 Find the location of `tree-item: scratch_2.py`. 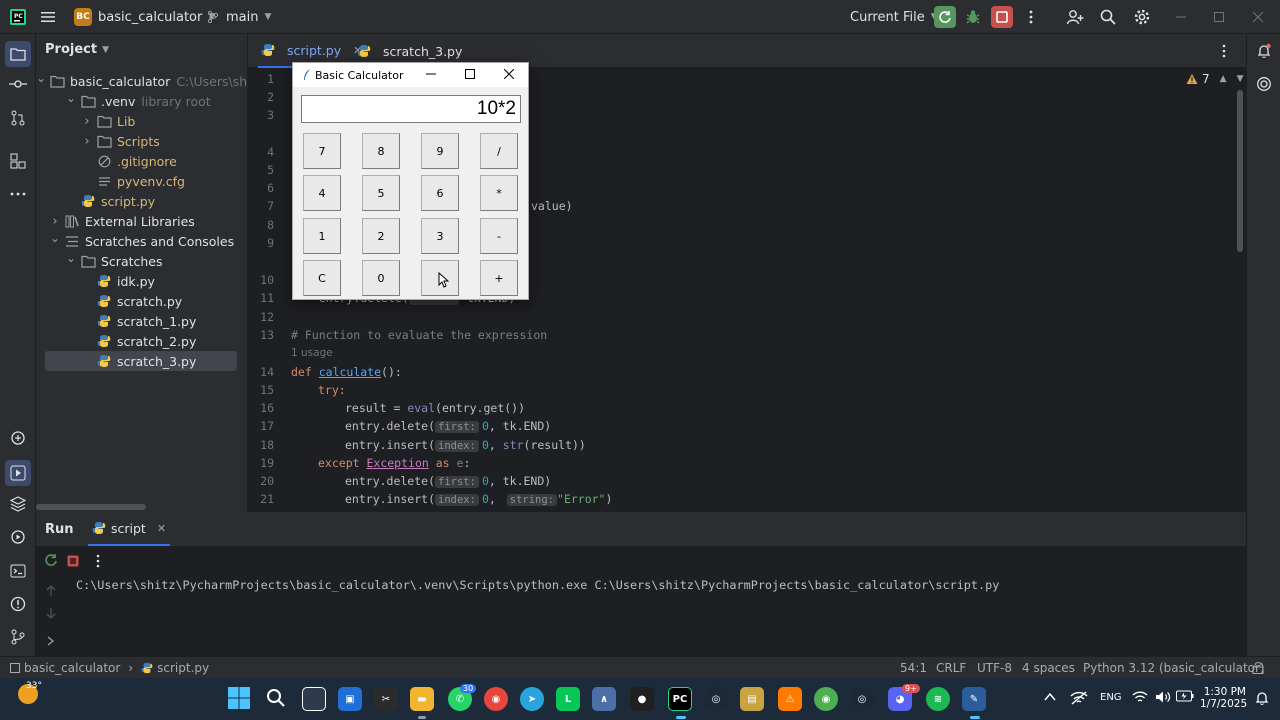

tree-item: scratch_2.py is located at coordinates (141, 341).